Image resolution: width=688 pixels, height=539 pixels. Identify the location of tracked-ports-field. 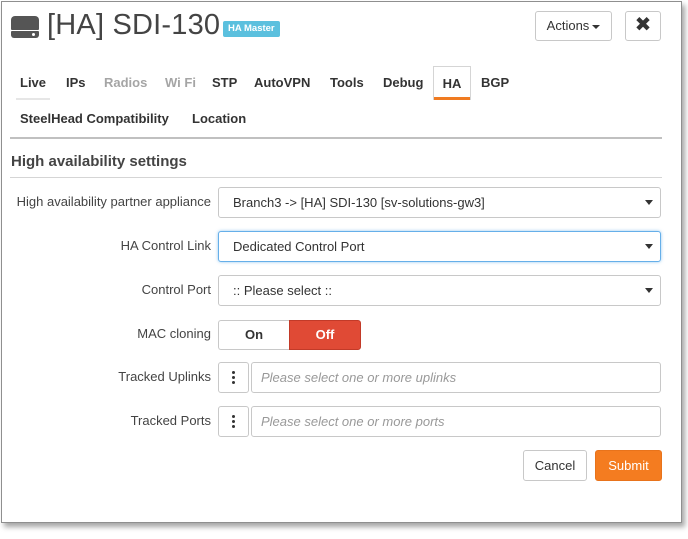
(456, 421).